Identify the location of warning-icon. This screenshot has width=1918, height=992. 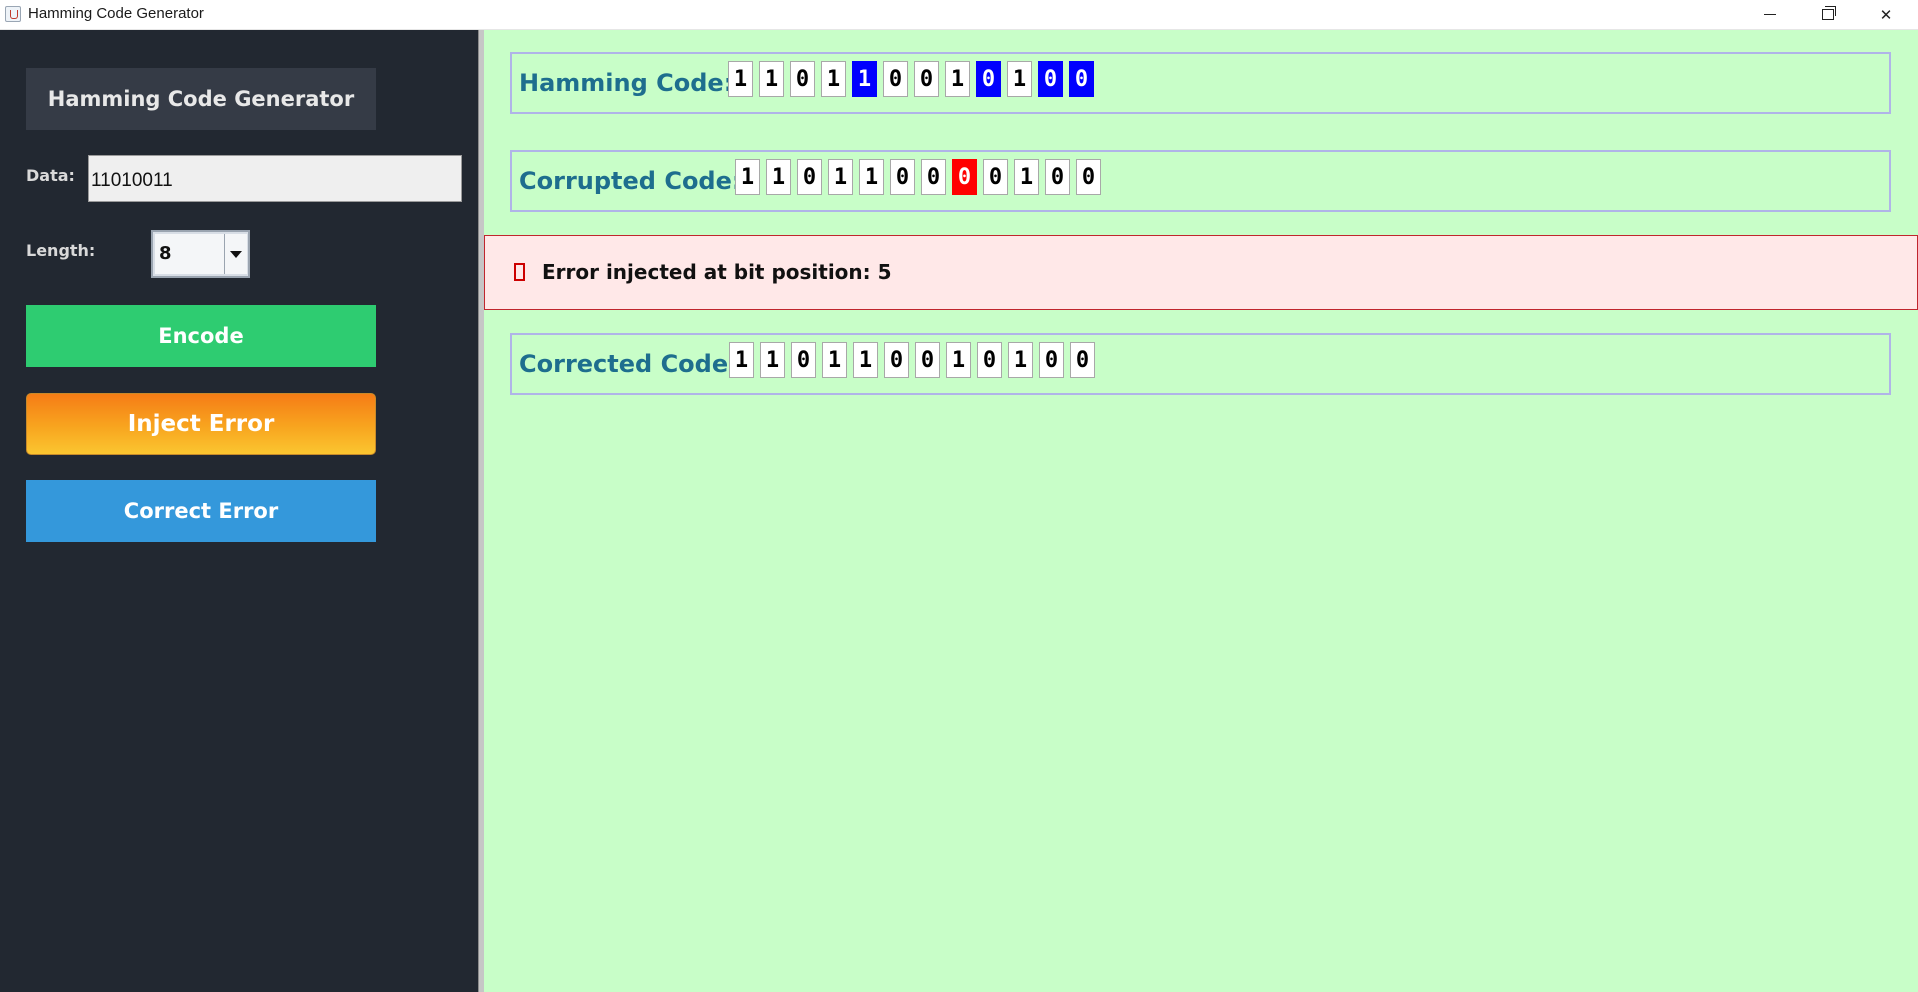
(519, 272).